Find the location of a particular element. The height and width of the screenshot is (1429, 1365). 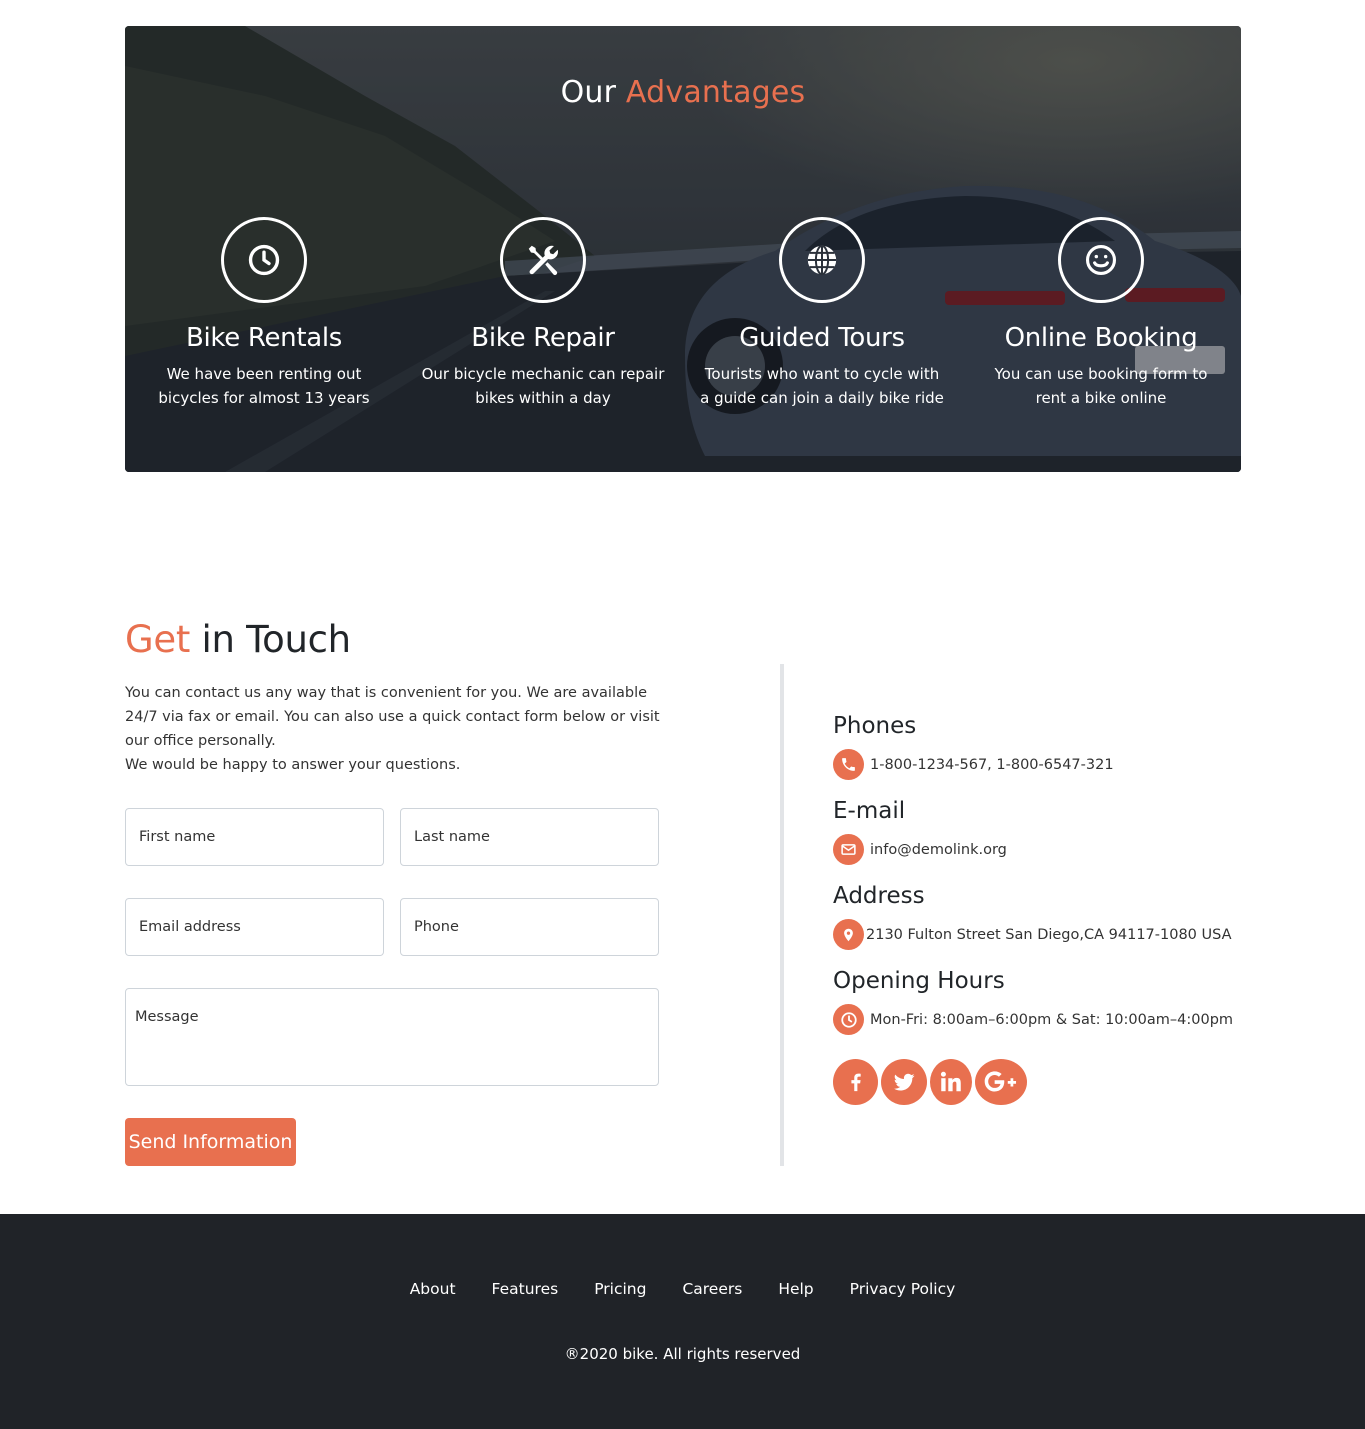

opening-hours-heading: Opening Hours is located at coordinates (919, 981).